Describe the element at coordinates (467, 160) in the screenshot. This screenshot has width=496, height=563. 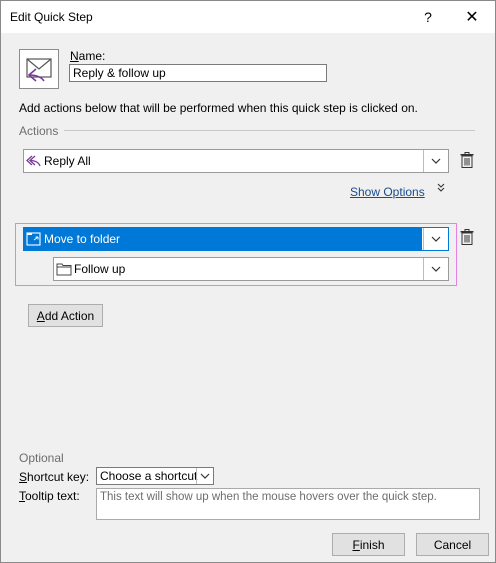
I see `delete-reply-all-trash-icon` at that location.